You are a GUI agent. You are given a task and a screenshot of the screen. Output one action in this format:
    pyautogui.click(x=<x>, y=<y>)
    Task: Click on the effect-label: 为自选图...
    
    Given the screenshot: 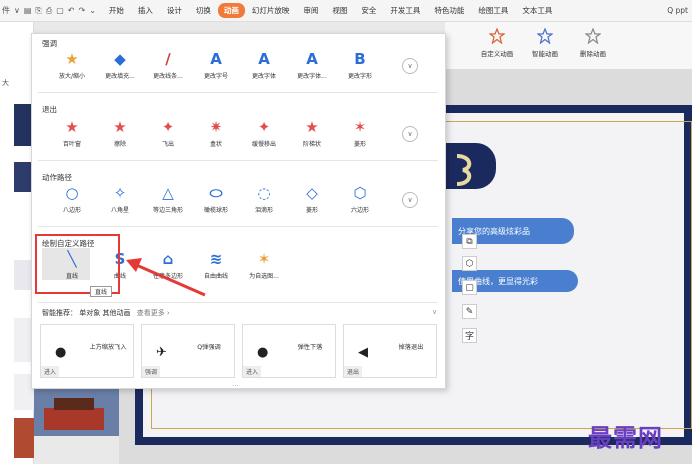 What is the action you would take?
    pyautogui.click(x=264, y=276)
    